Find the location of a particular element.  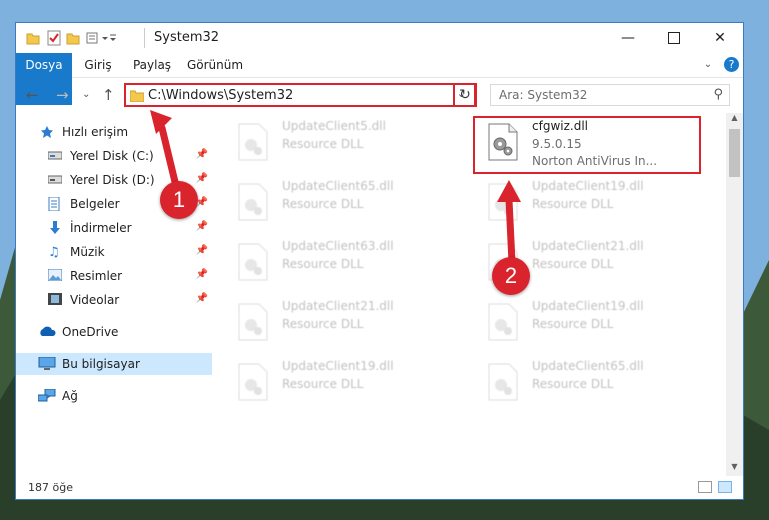

help-icon: ? is located at coordinates (731, 64).